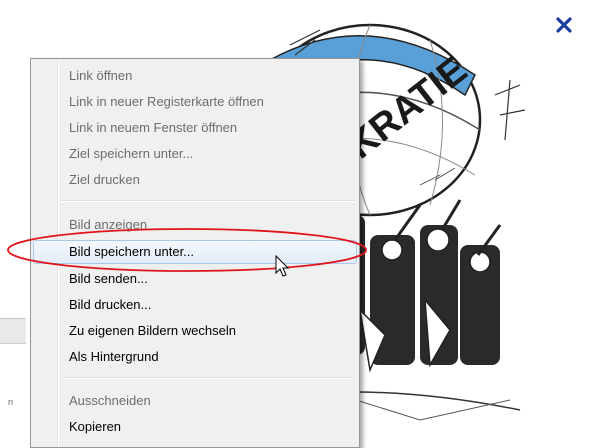 The width and height of the screenshot is (591, 448). I want to click on menu-item-ausschneiden: Ausschneiden, so click(195, 401).